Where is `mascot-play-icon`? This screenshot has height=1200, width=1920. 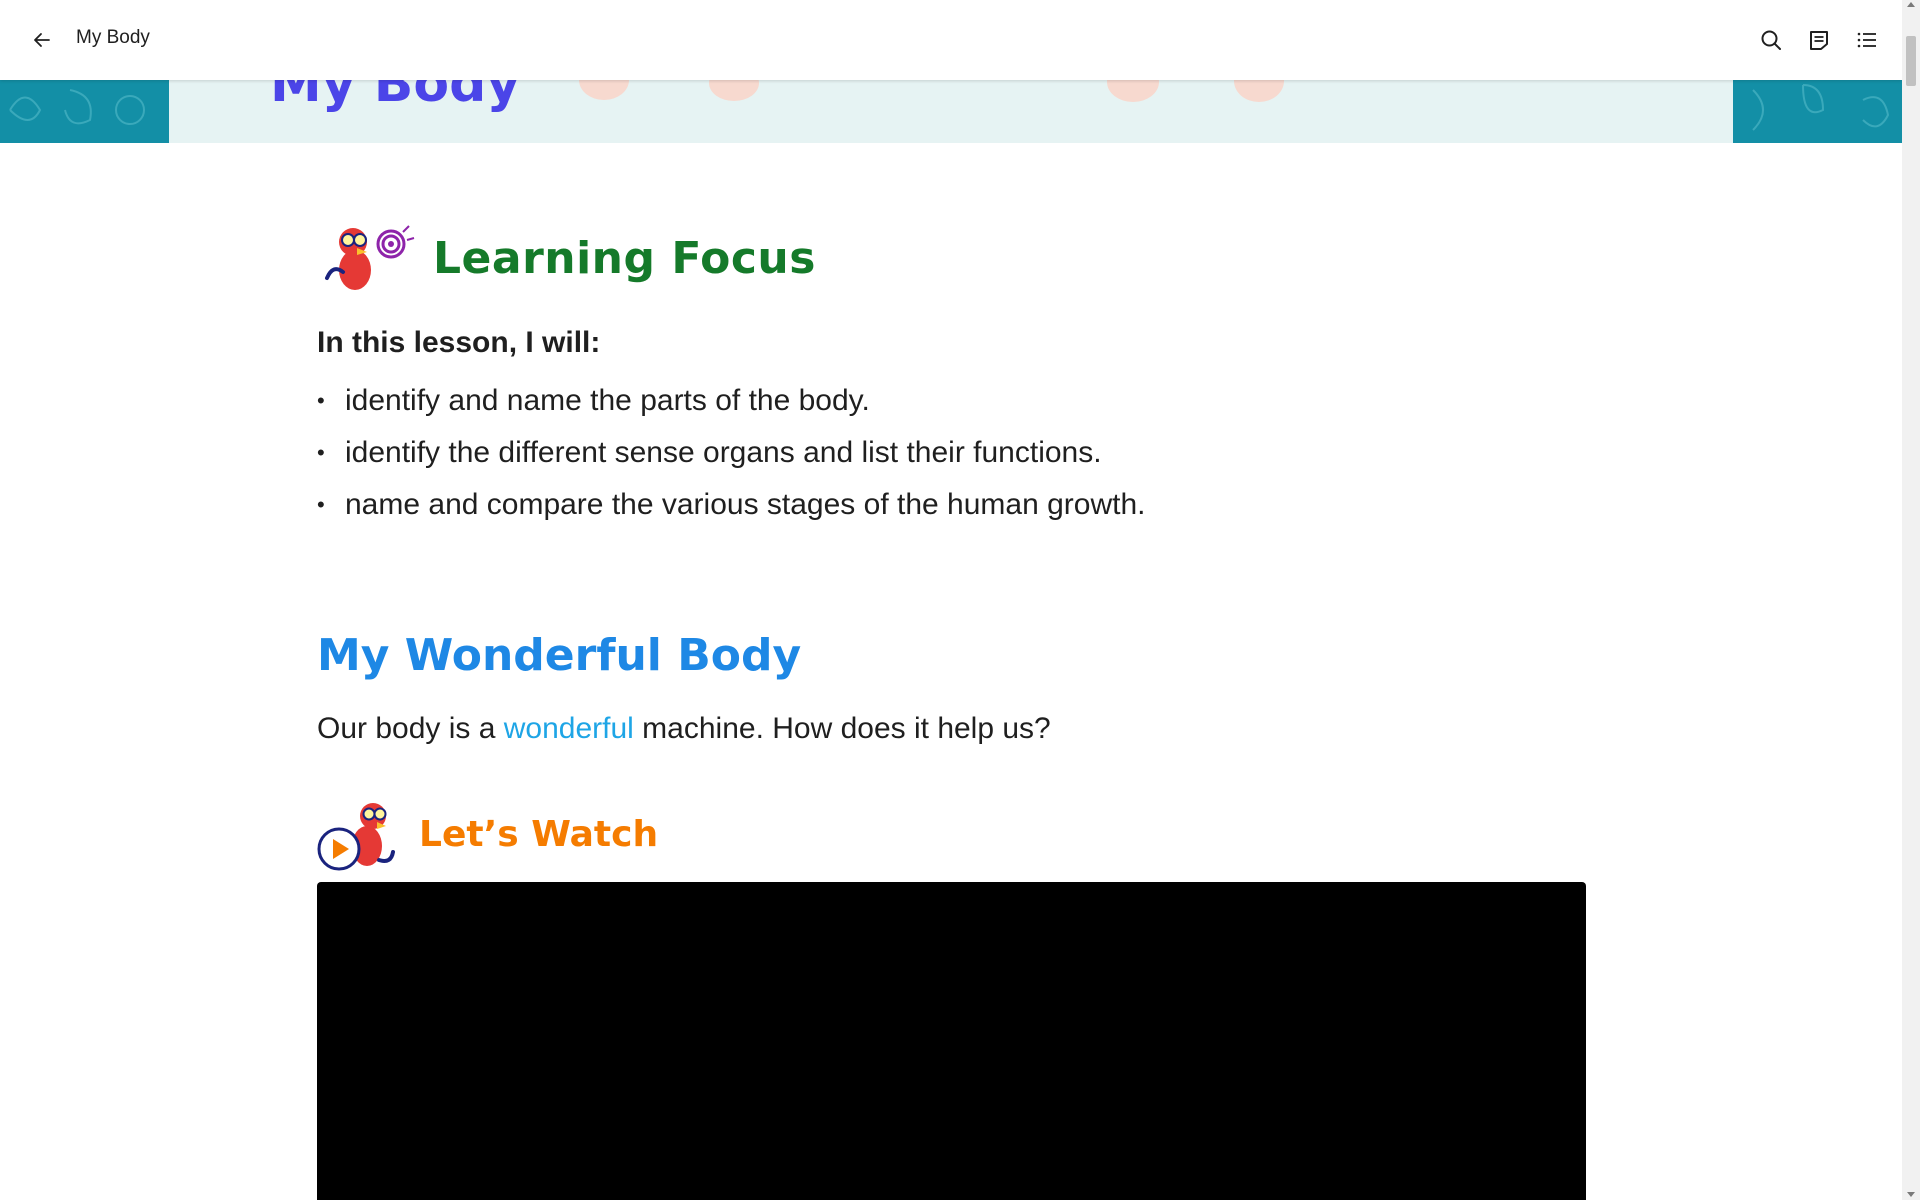 mascot-play-icon is located at coordinates (356, 837).